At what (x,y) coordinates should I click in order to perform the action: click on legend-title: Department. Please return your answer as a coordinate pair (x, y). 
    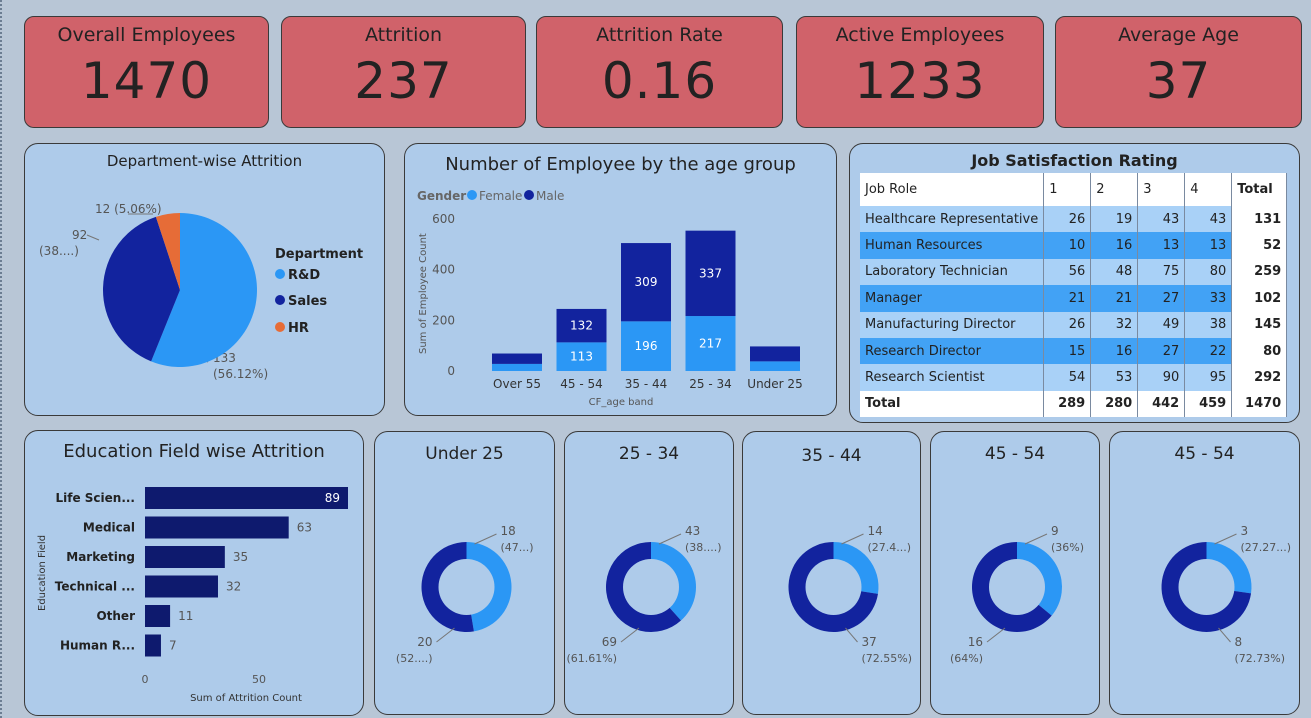
    Looking at the image, I should click on (319, 254).